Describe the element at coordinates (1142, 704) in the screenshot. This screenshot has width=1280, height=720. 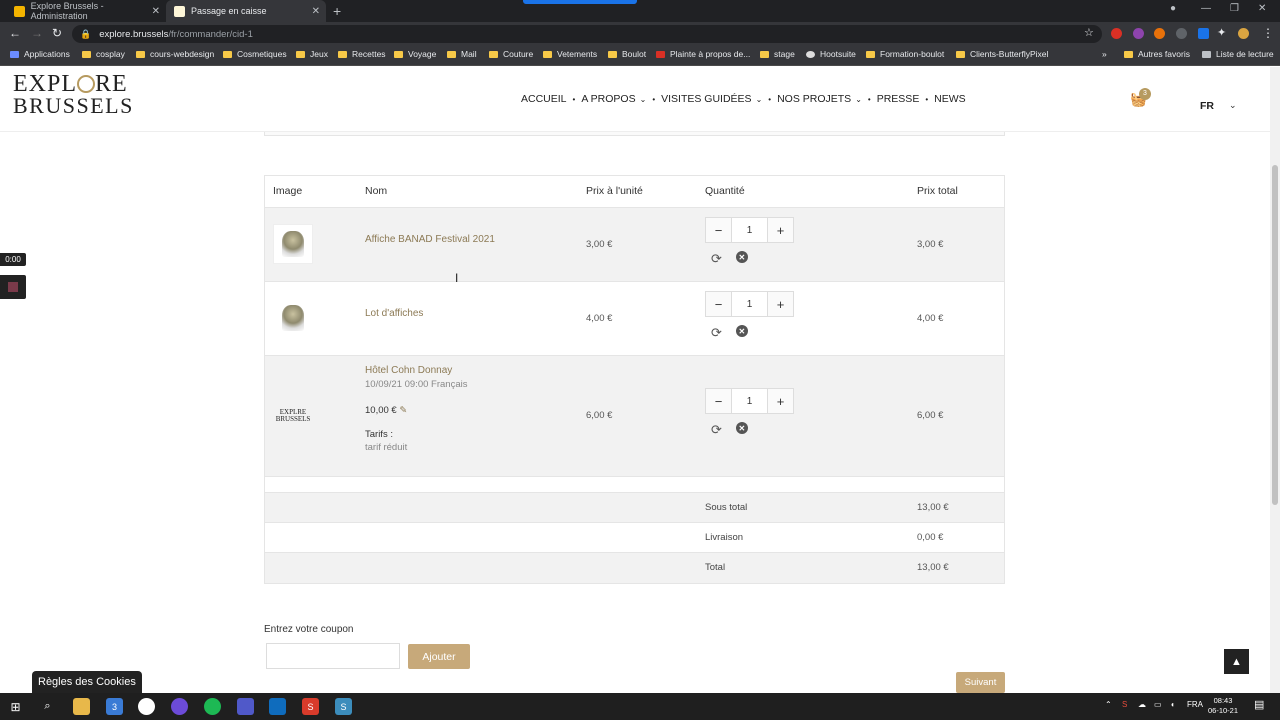
I see `onedrive-icon: ☁` at that location.